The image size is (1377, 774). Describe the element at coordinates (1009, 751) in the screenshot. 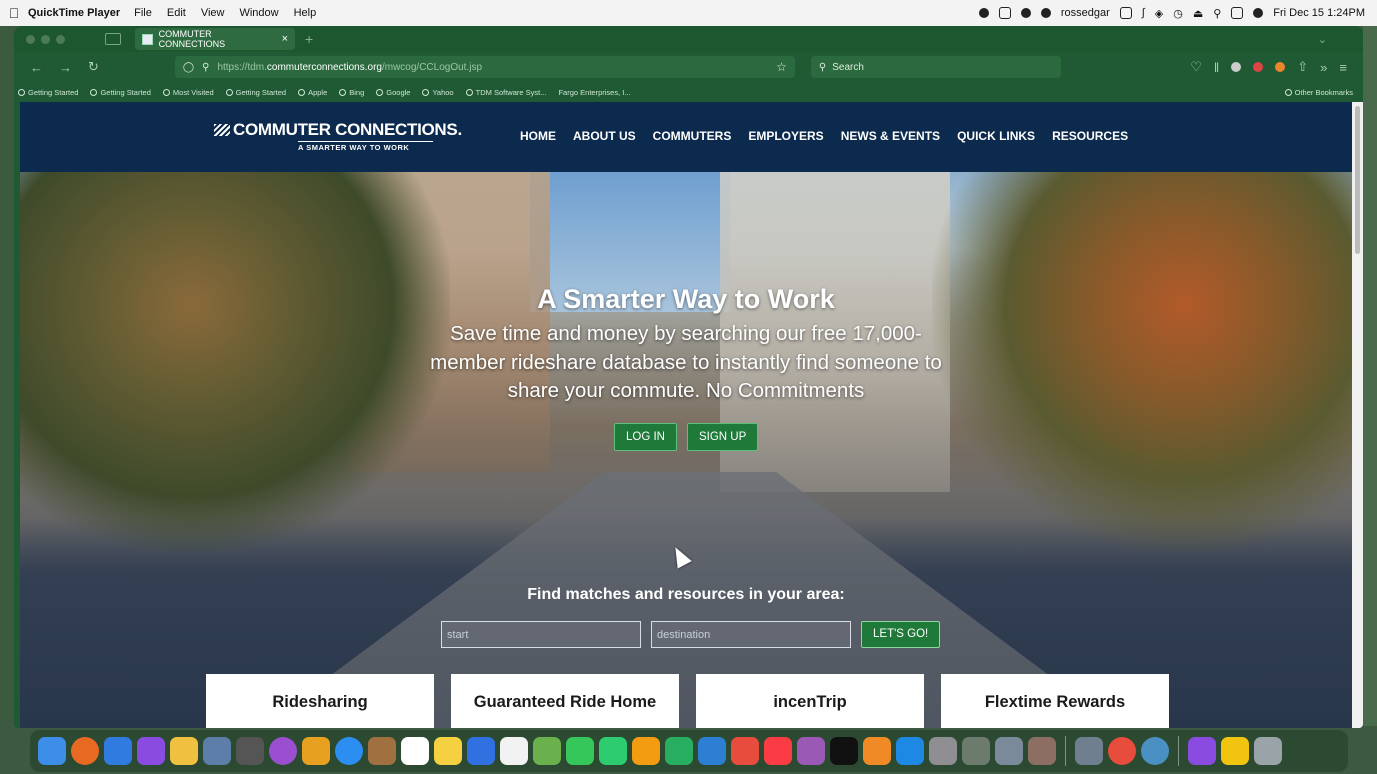

I see `screenshot-icon` at that location.